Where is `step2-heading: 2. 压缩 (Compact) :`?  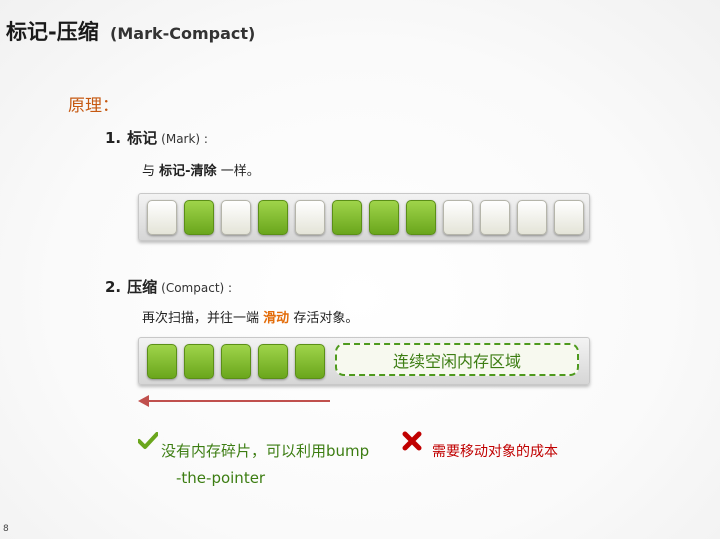
step2-heading: 2. 压缩 (Compact) : is located at coordinates (168, 286).